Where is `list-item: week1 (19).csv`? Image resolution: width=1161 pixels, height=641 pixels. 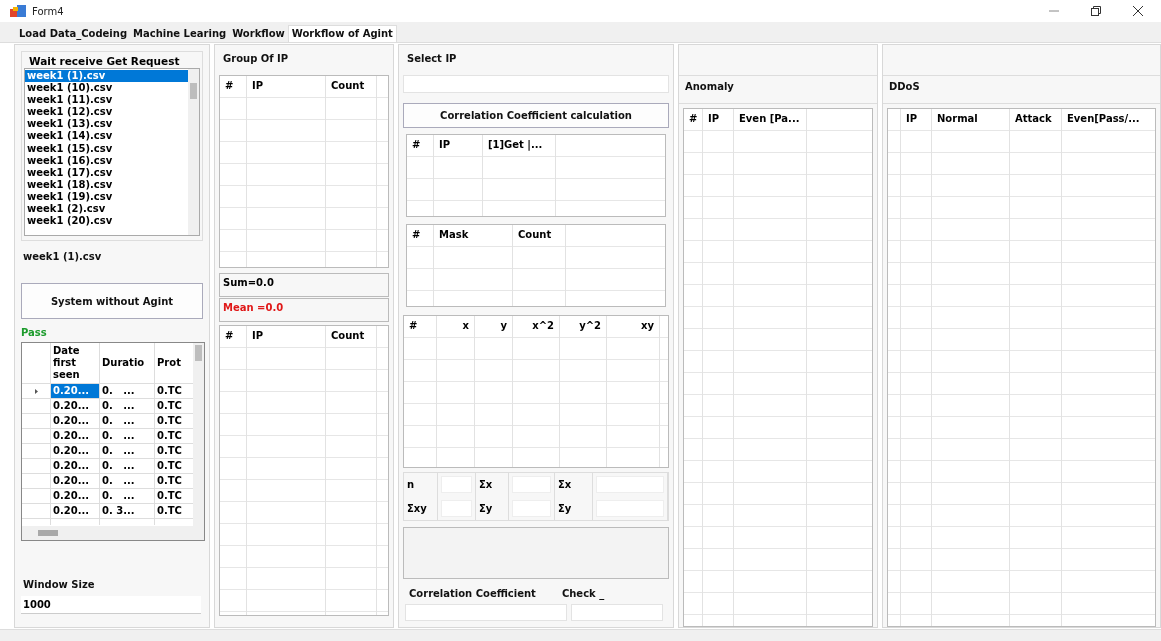
list-item: week1 (19).csv is located at coordinates (106, 197).